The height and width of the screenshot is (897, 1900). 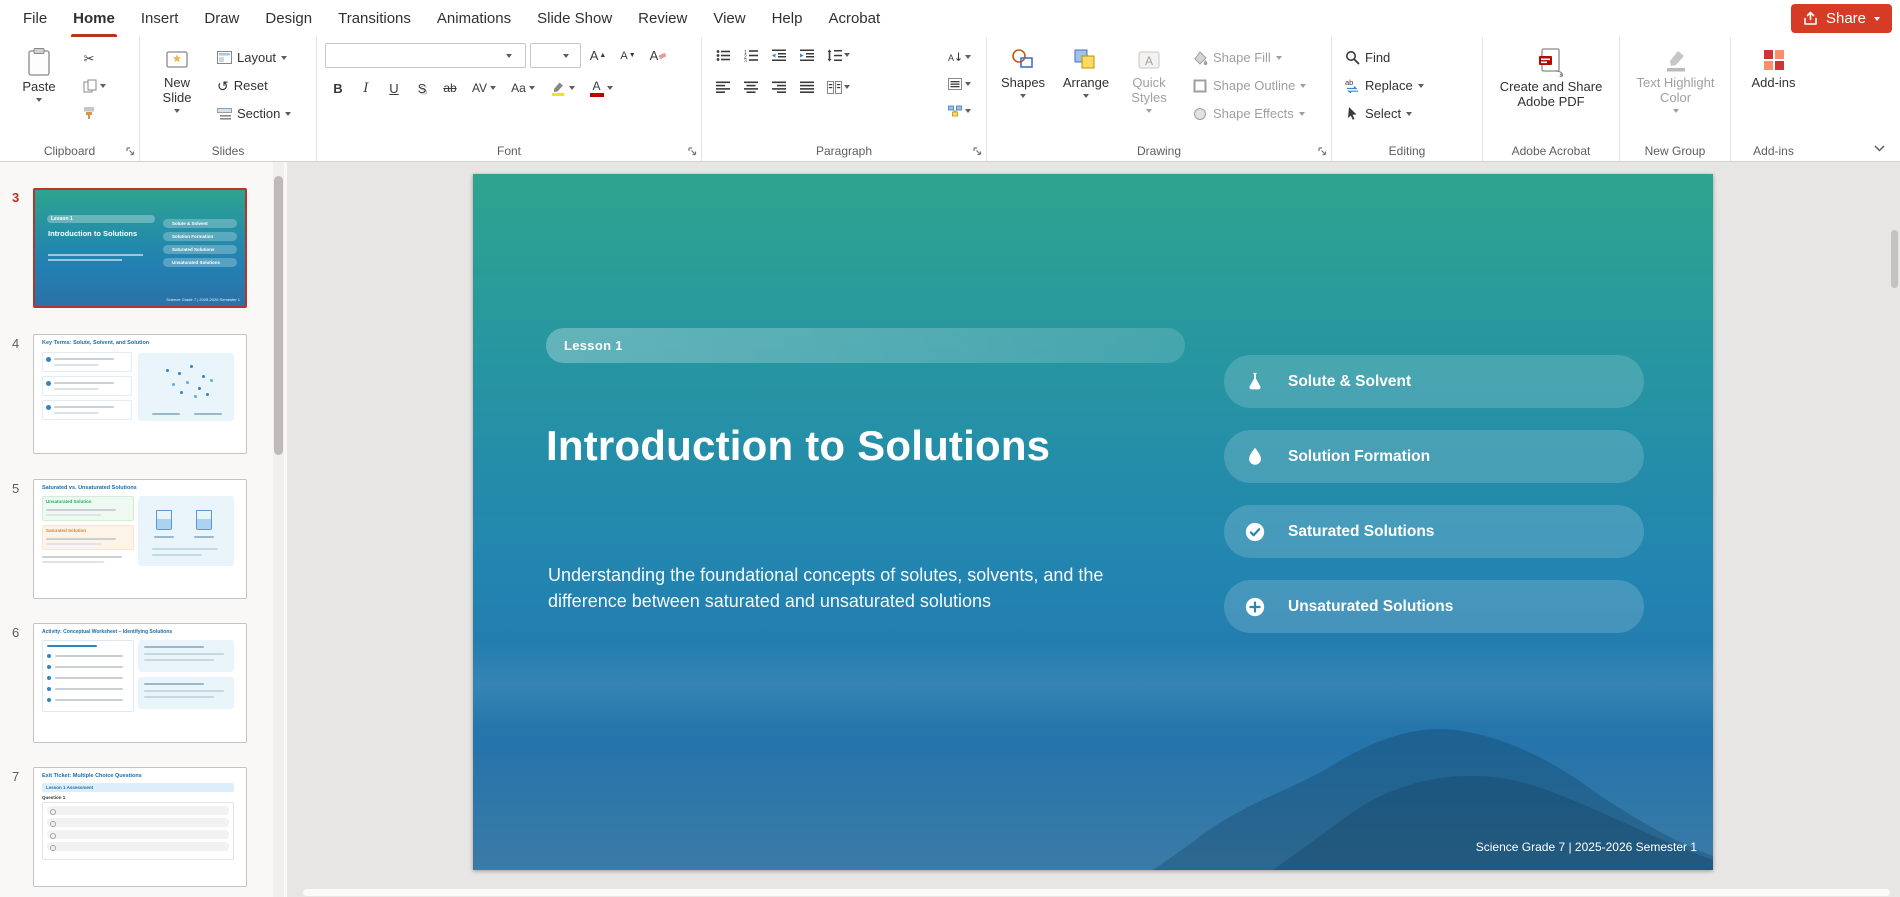 I want to click on canvas-scrollbar-thumb, so click(x=1894, y=259).